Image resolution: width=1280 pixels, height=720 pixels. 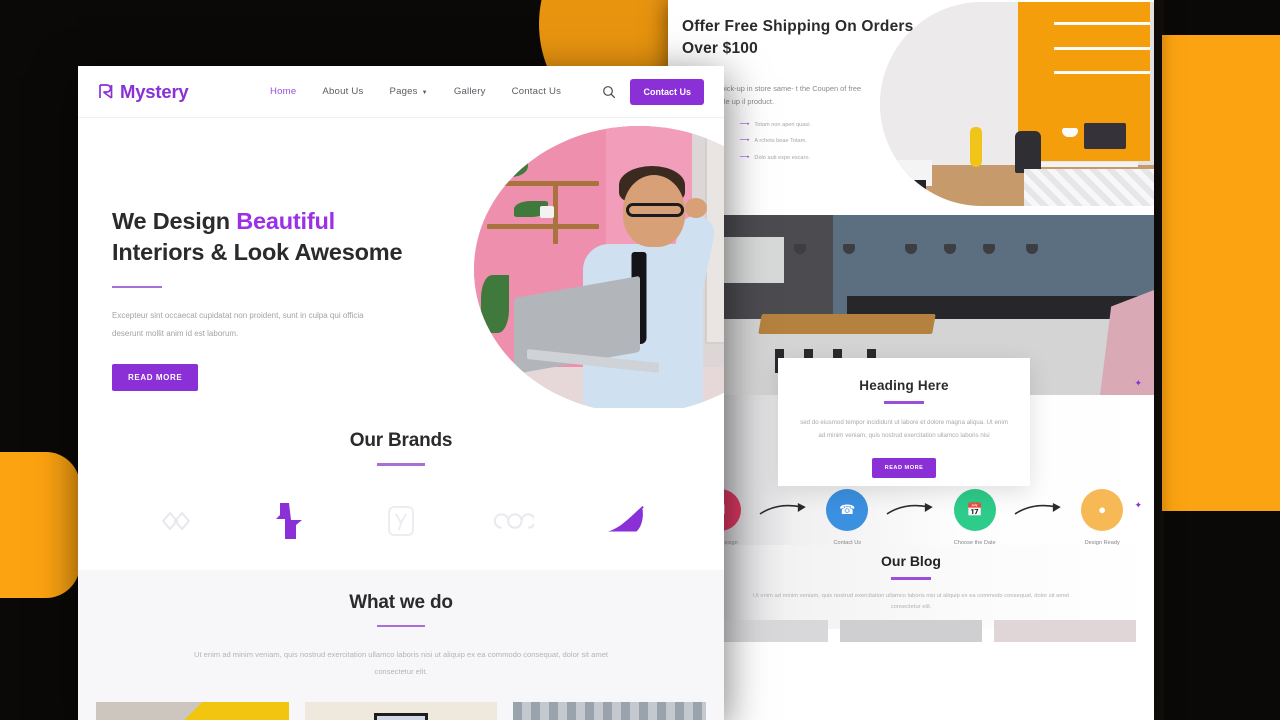 I want to click on search-icon, so click(x=609, y=92).